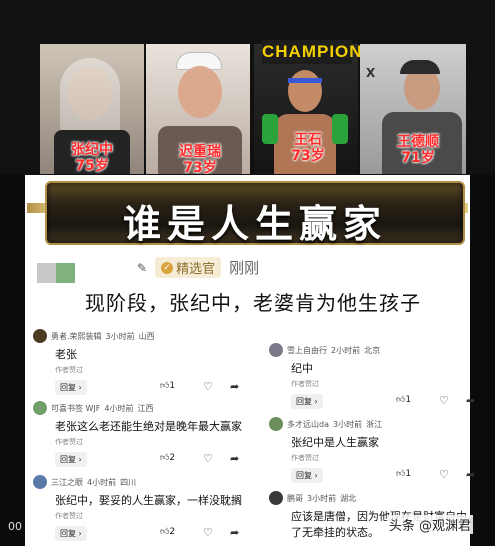 The width and height of the screenshot is (495, 546). I want to click on post-time: 刚刚, so click(244, 268).